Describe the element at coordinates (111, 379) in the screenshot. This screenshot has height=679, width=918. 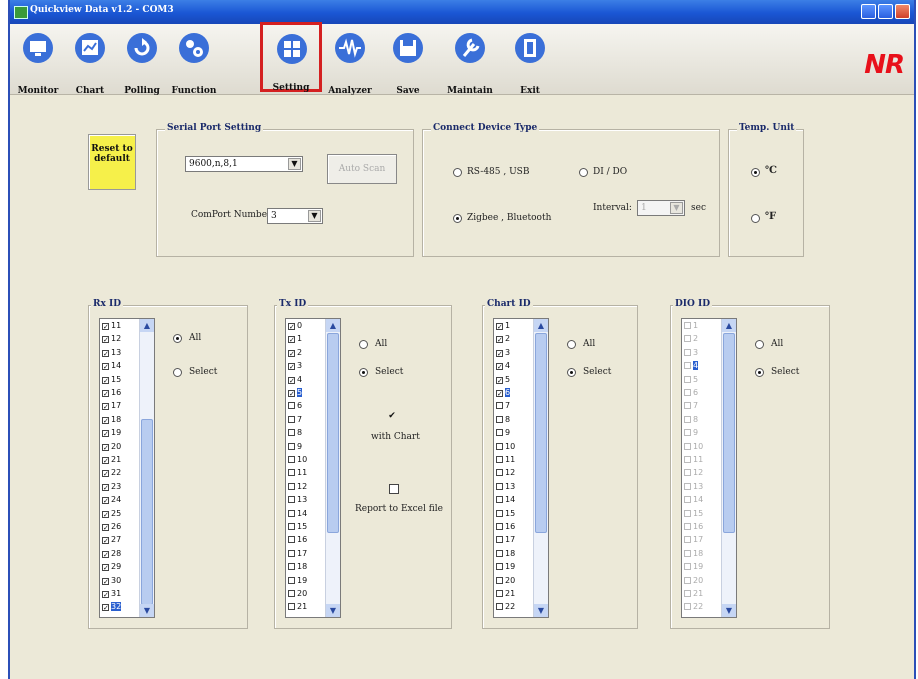
I see `list-item: ✓ 15` at that location.